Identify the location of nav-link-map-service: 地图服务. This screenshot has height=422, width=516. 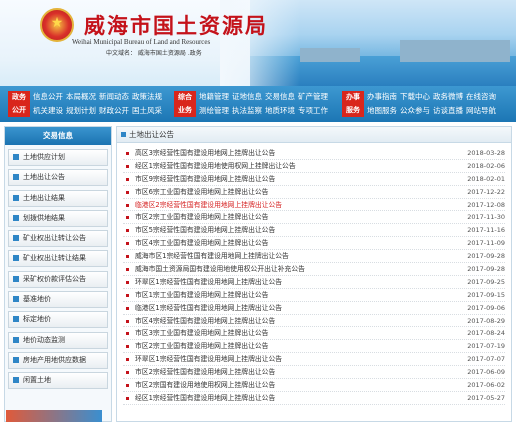
(382, 110).